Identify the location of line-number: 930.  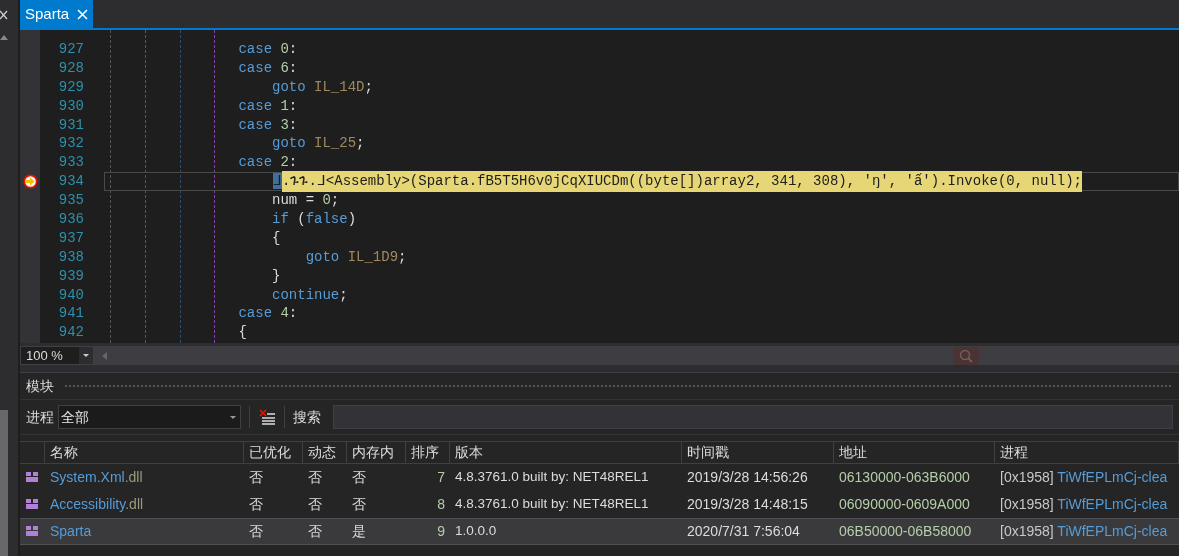
(70, 106).